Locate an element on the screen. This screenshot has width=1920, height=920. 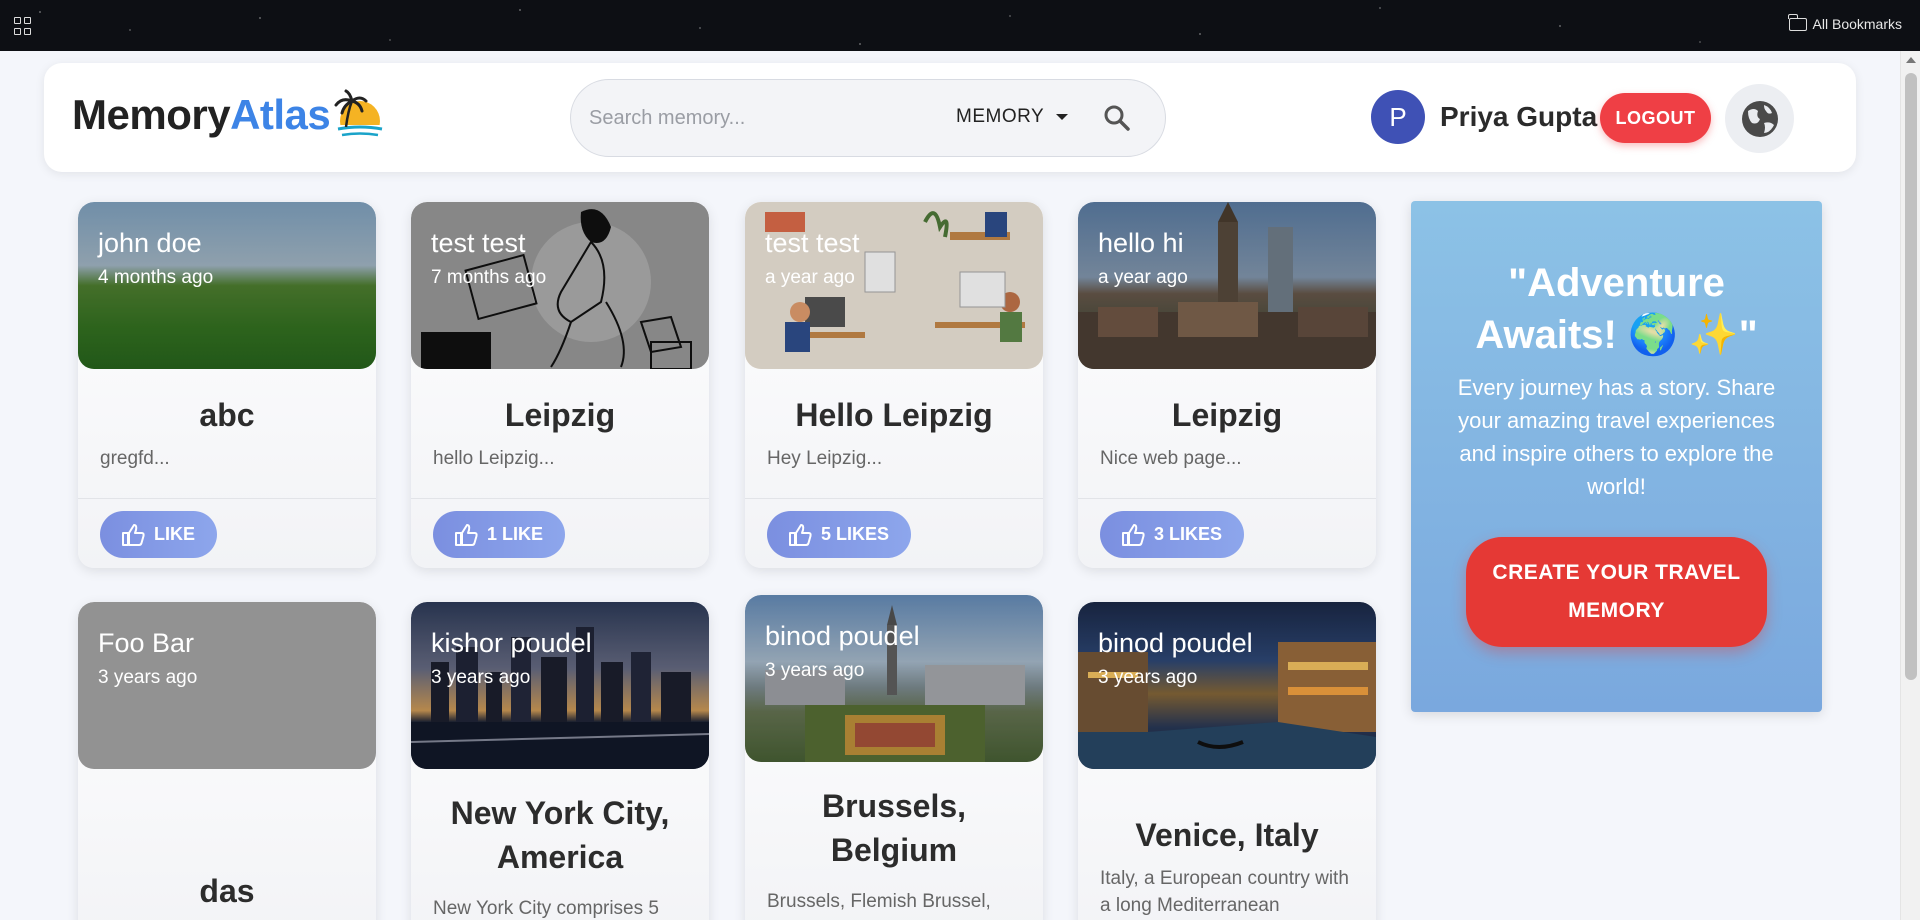
scroll-up-arrow-icon is located at coordinates (1911, 60).